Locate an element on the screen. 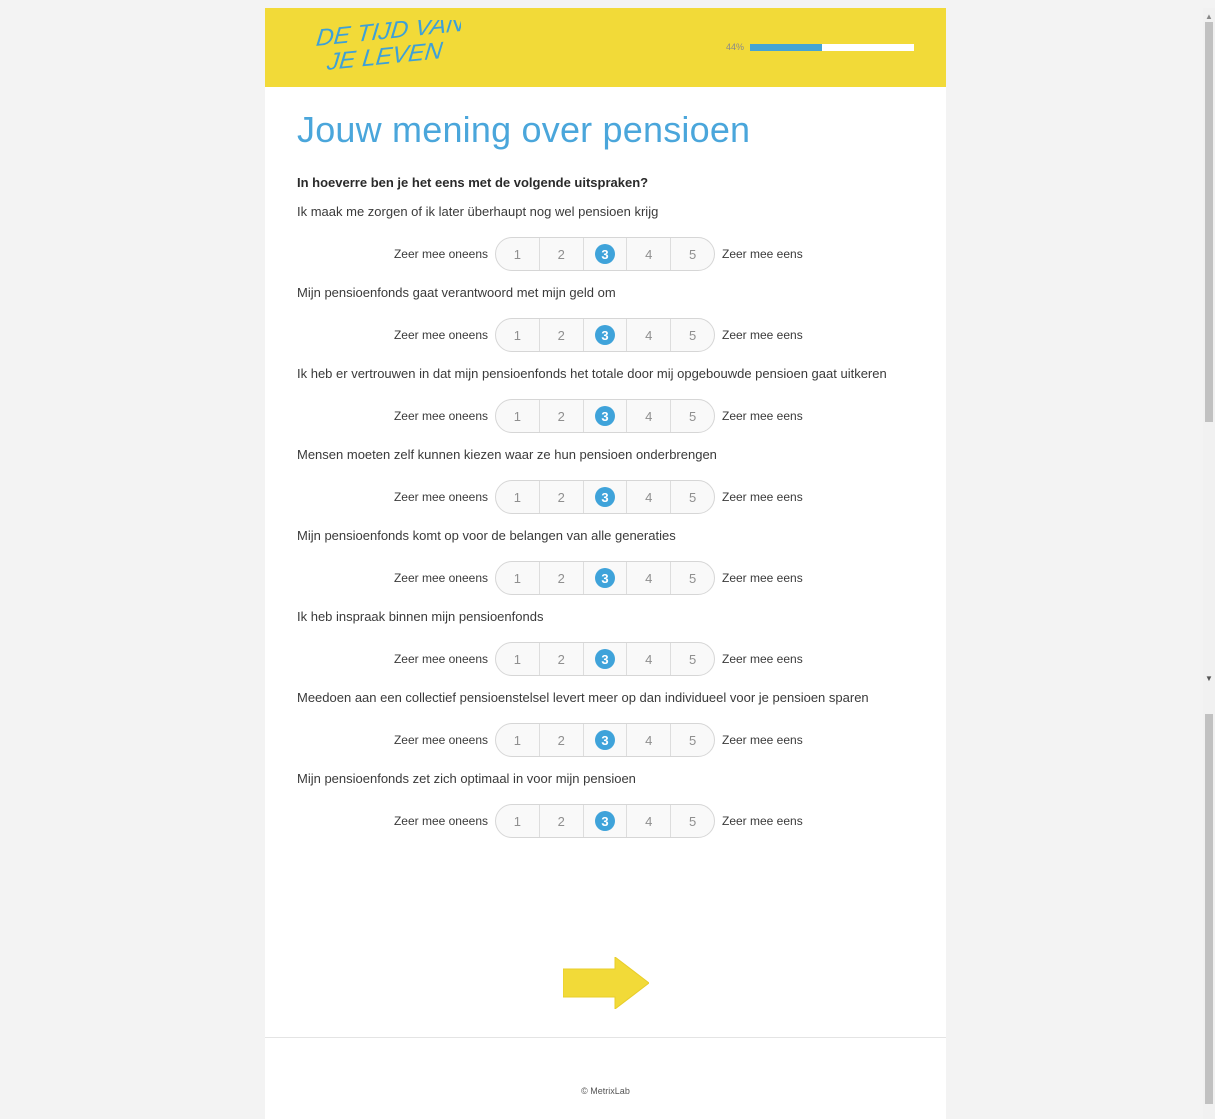 The image size is (1215, 1119). scroll-up-icon: ▲ is located at coordinates (1209, 16).